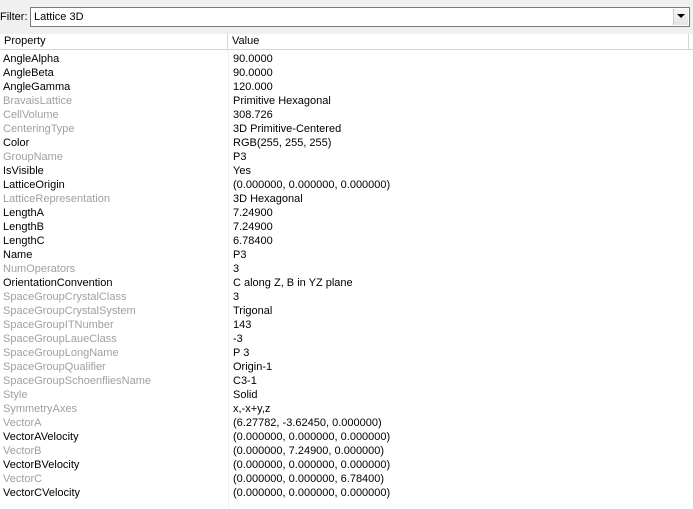  What do you see at coordinates (252, 409) in the screenshot?
I see `property-value: x,-x+y,z` at bounding box center [252, 409].